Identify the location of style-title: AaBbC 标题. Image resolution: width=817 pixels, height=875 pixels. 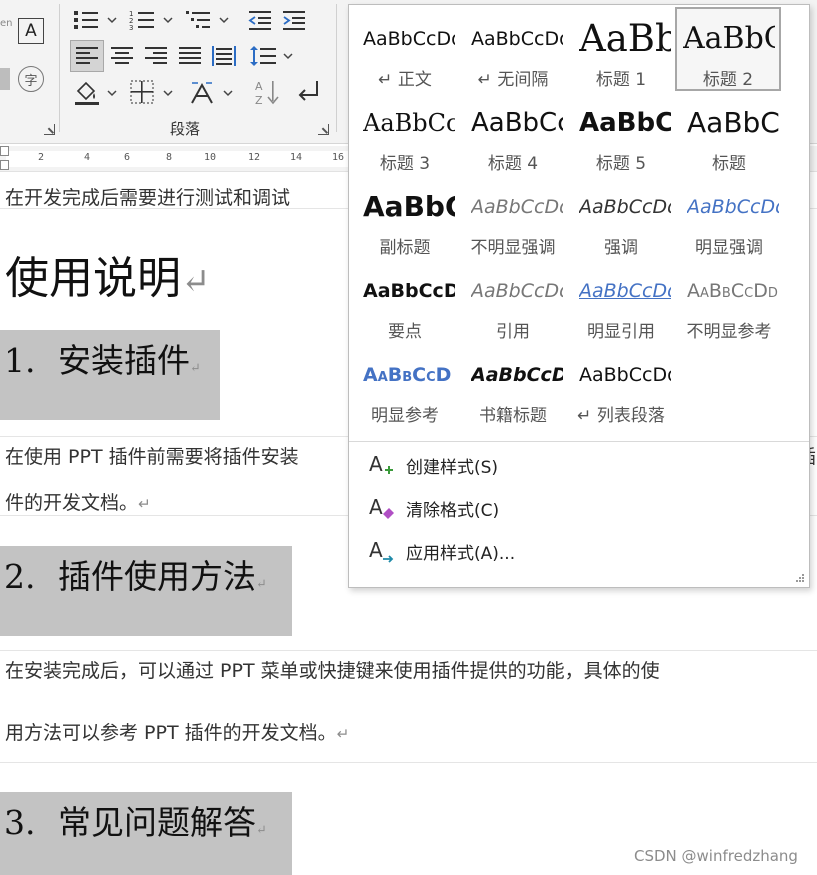
(729, 132).